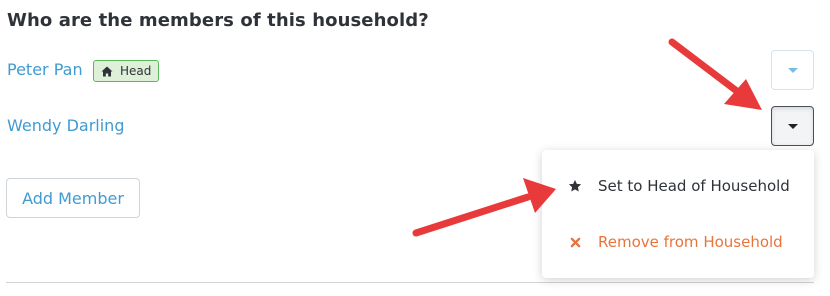 This screenshot has width=830, height=296. What do you see at coordinates (410, 282) in the screenshot?
I see `divider` at bounding box center [410, 282].